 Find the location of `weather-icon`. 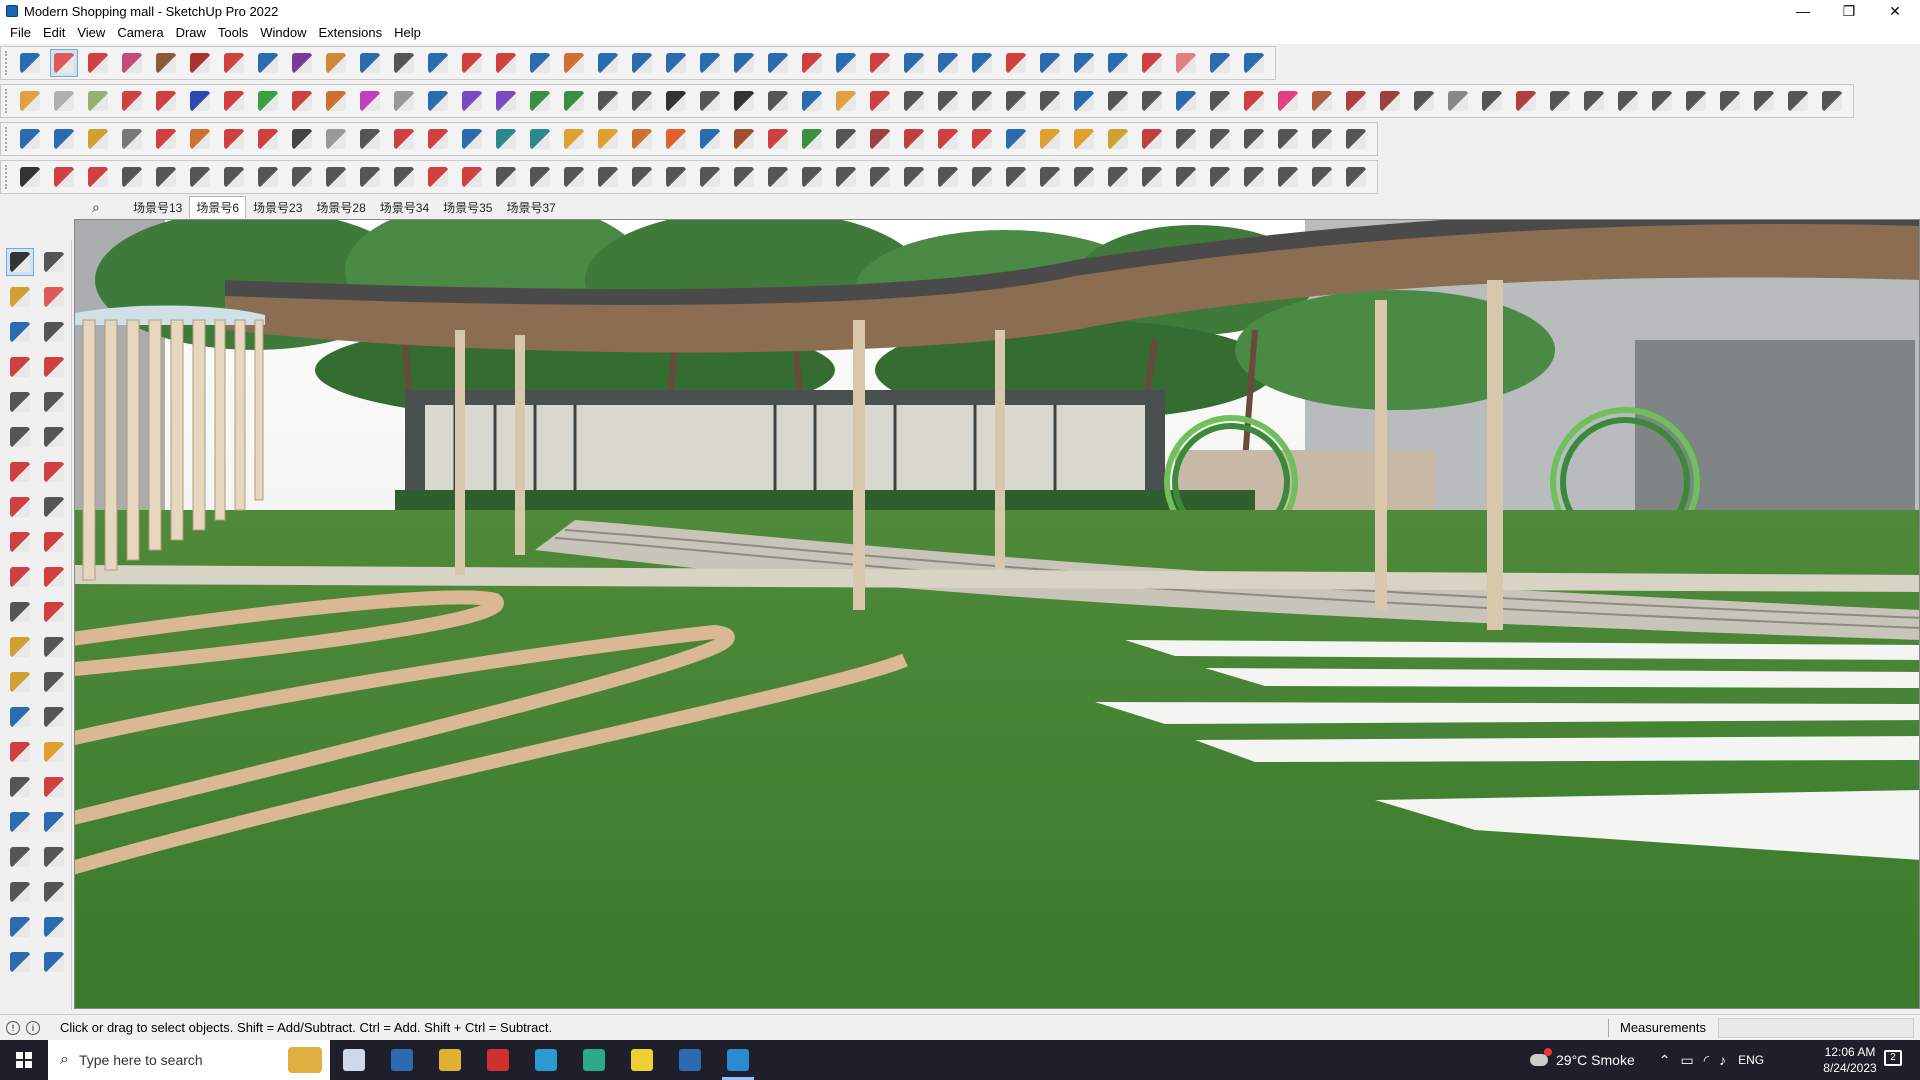

weather-icon is located at coordinates (1541, 1057).